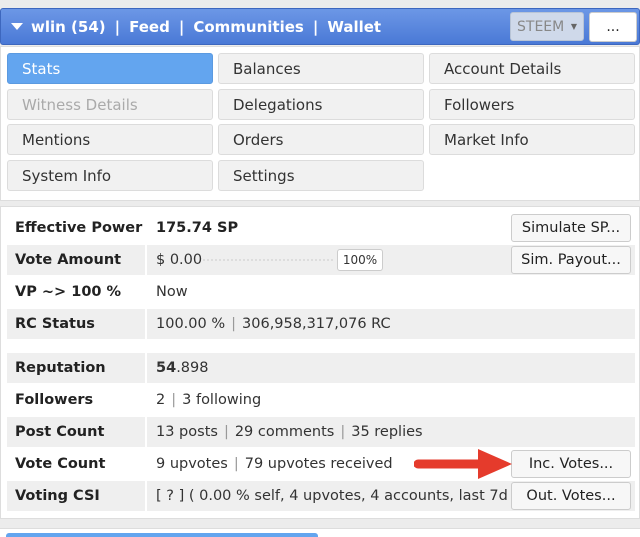 This screenshot has height=537, width=640. What do you see at coordinates (77, 400) in the screenshot?
I see `stat-label: Followers` at bounding box center [77, 400].